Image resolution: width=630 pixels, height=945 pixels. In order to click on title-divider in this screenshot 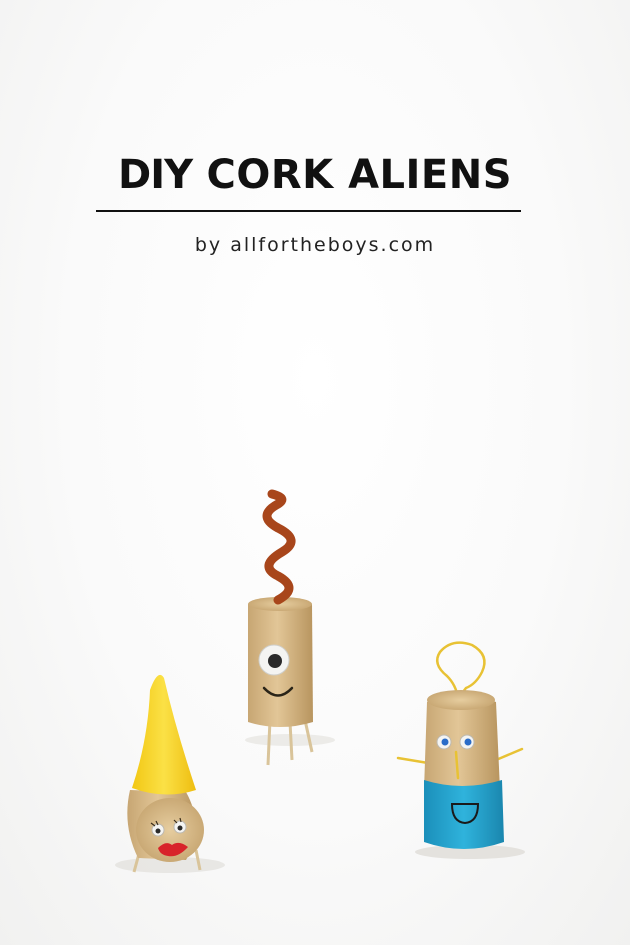, I will do `click(308, 211)`.